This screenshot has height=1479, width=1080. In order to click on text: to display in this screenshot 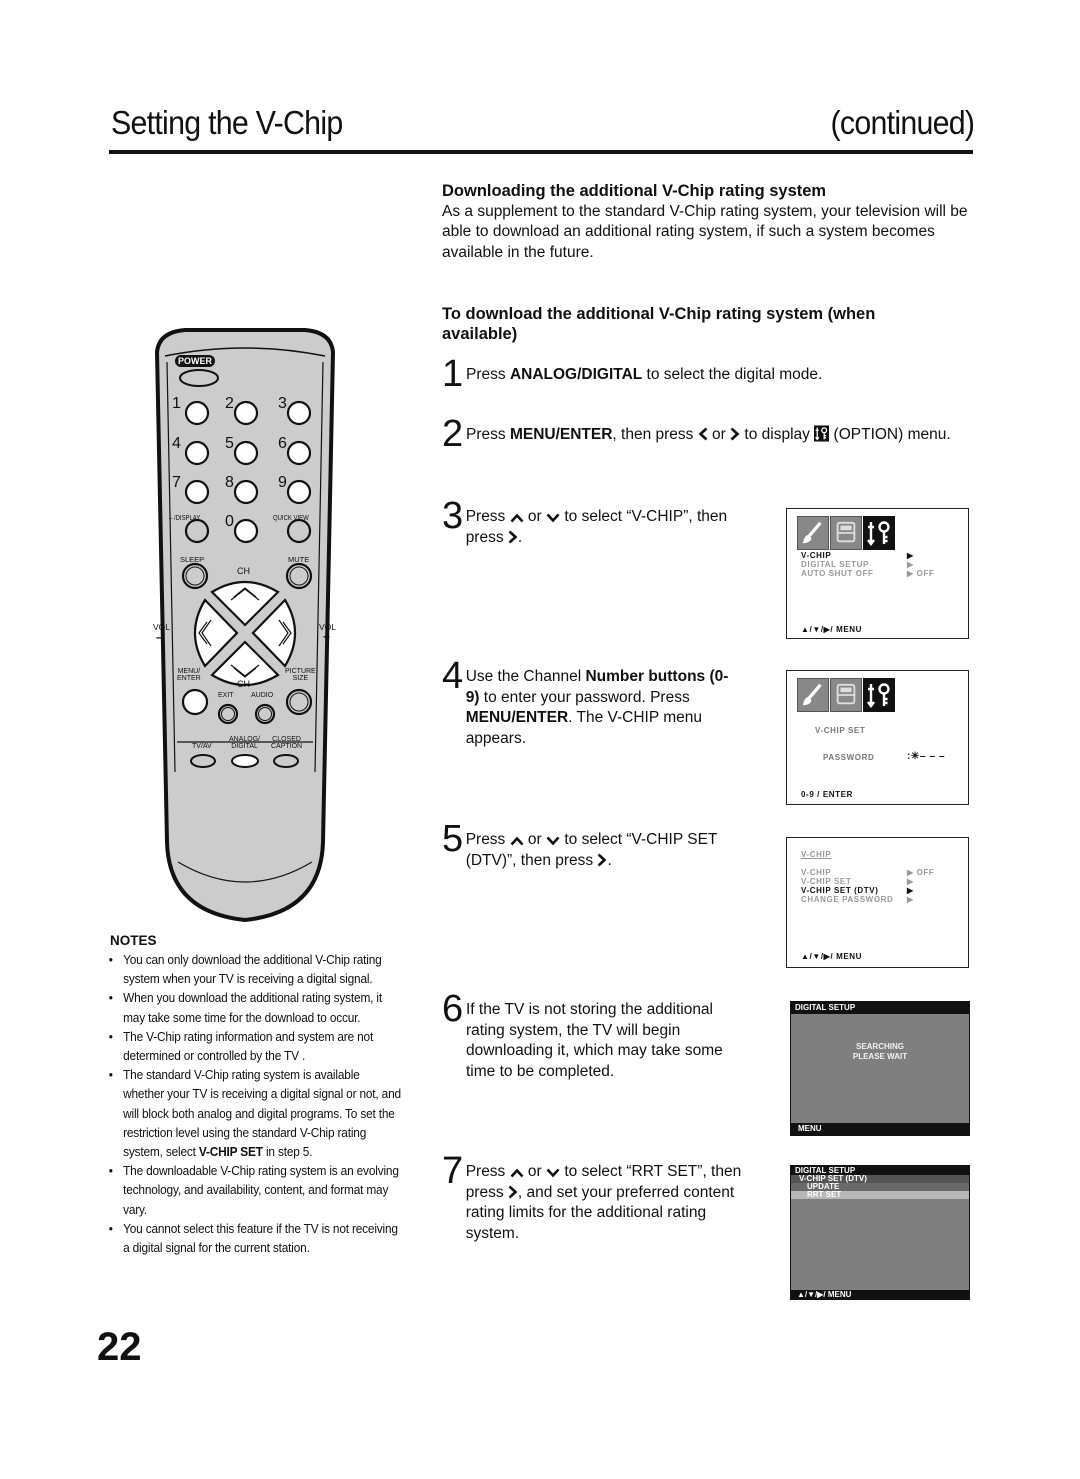, I will do `click(777, 434)`.